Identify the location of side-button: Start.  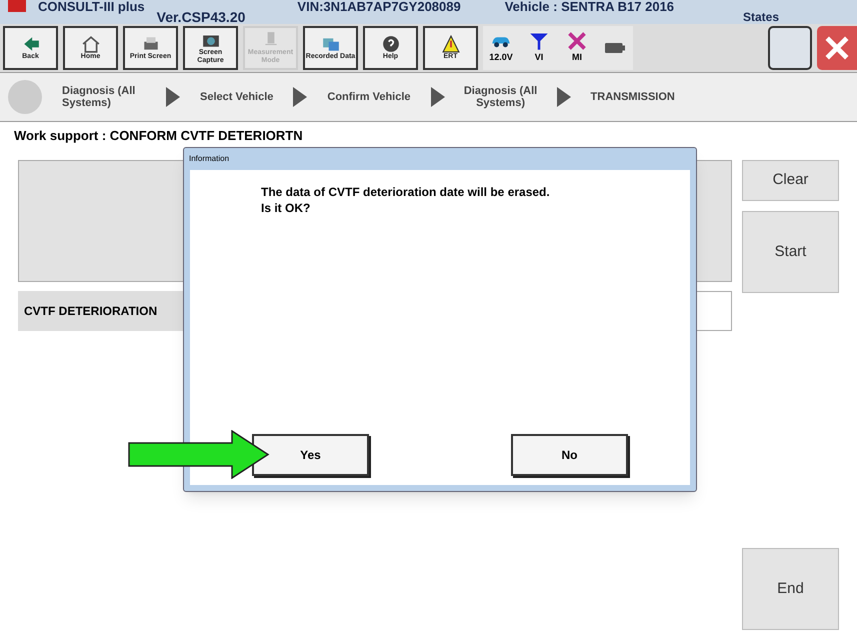
(790, 252).